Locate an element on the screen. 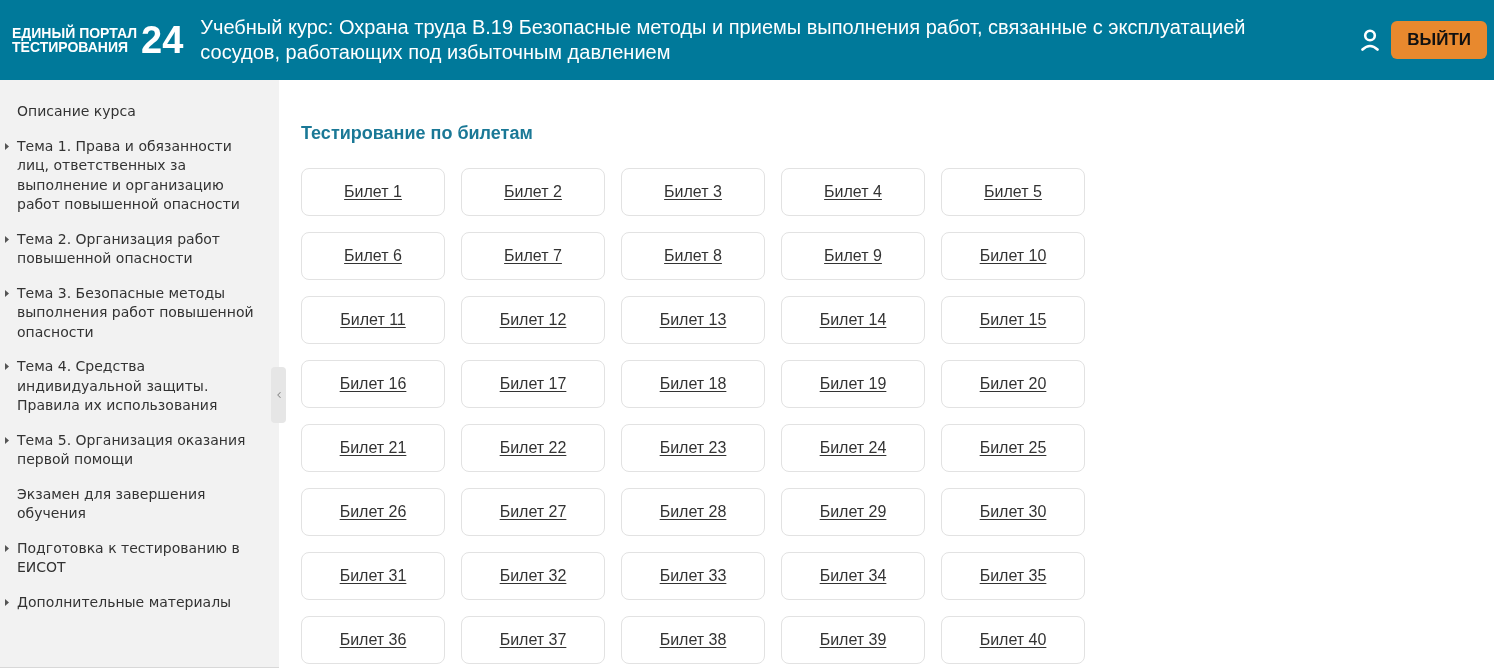  logout-button: ВЫЙТИ is located at coordinates (1439, 40).